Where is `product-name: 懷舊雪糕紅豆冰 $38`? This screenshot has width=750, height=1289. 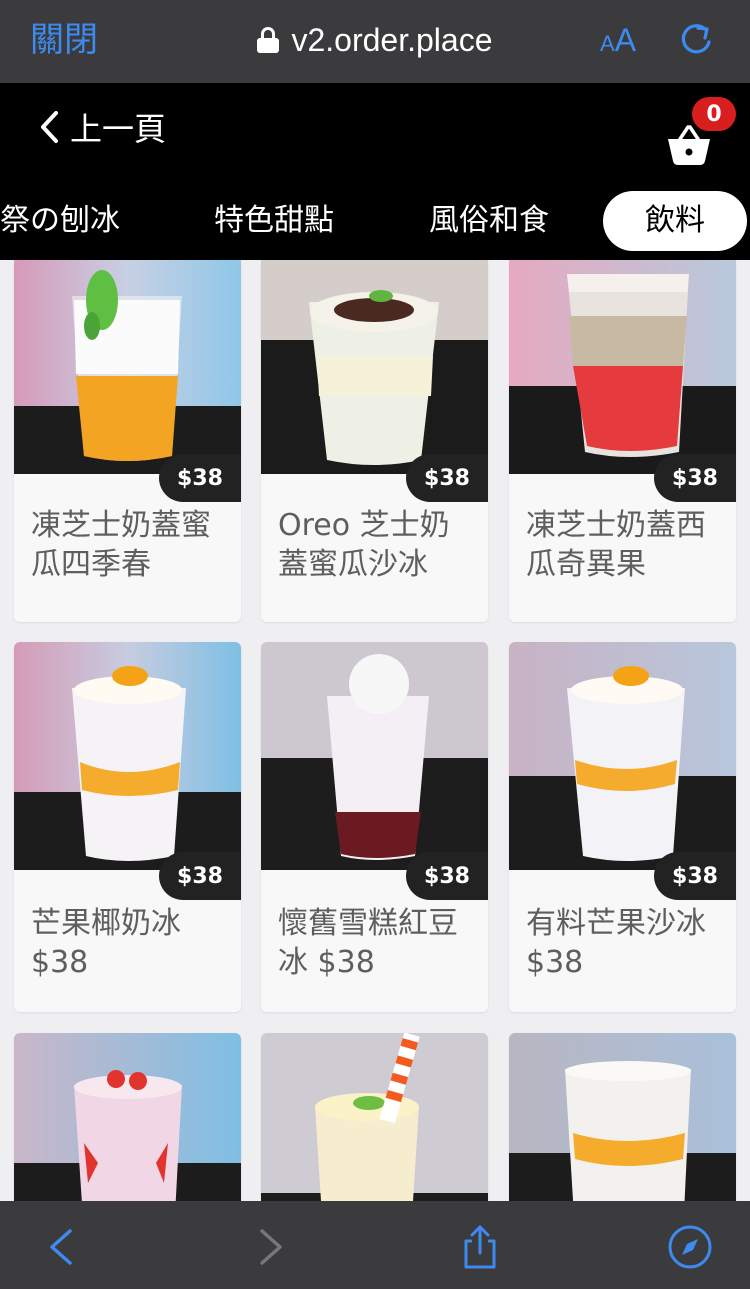
product-name: 懷舊雪糕紅豆冰 $38 is located at coordinates (368, 943).